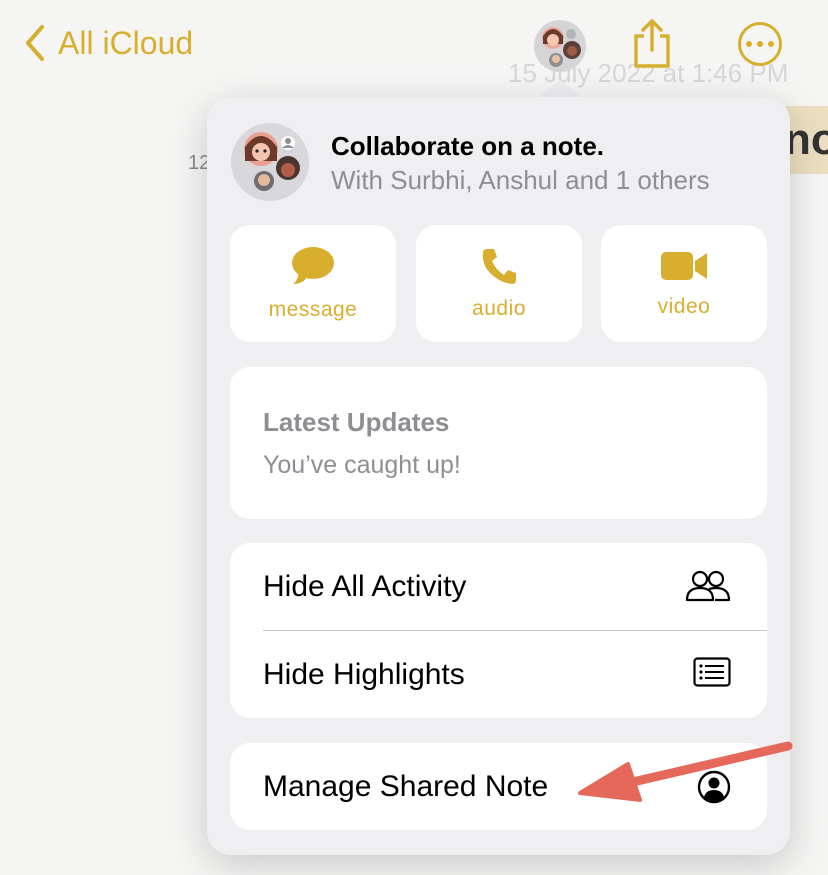  What do you see at coordinates (356, 422) in the screenshot?
I see `latest-updates-title: Latest Updates` at bounding box center [356, 422].